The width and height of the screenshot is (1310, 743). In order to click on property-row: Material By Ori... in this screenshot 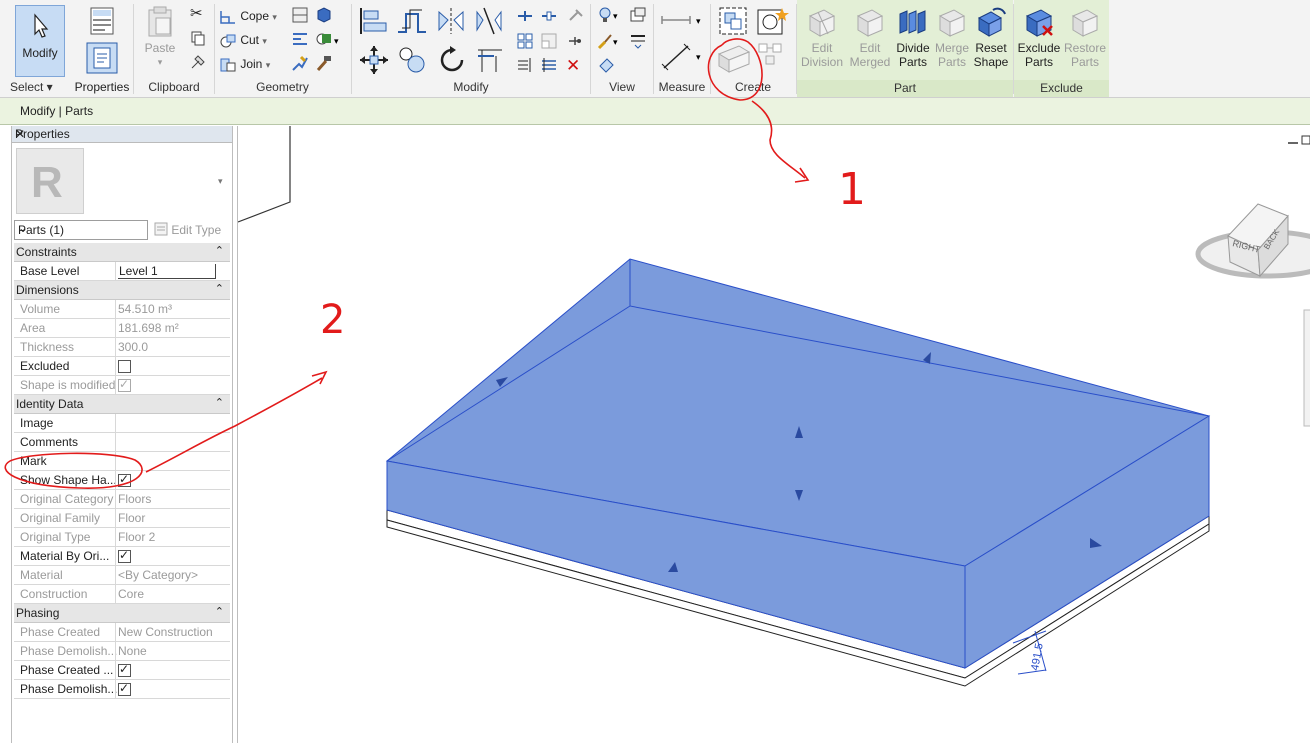, I will do `click(122, 556)`.